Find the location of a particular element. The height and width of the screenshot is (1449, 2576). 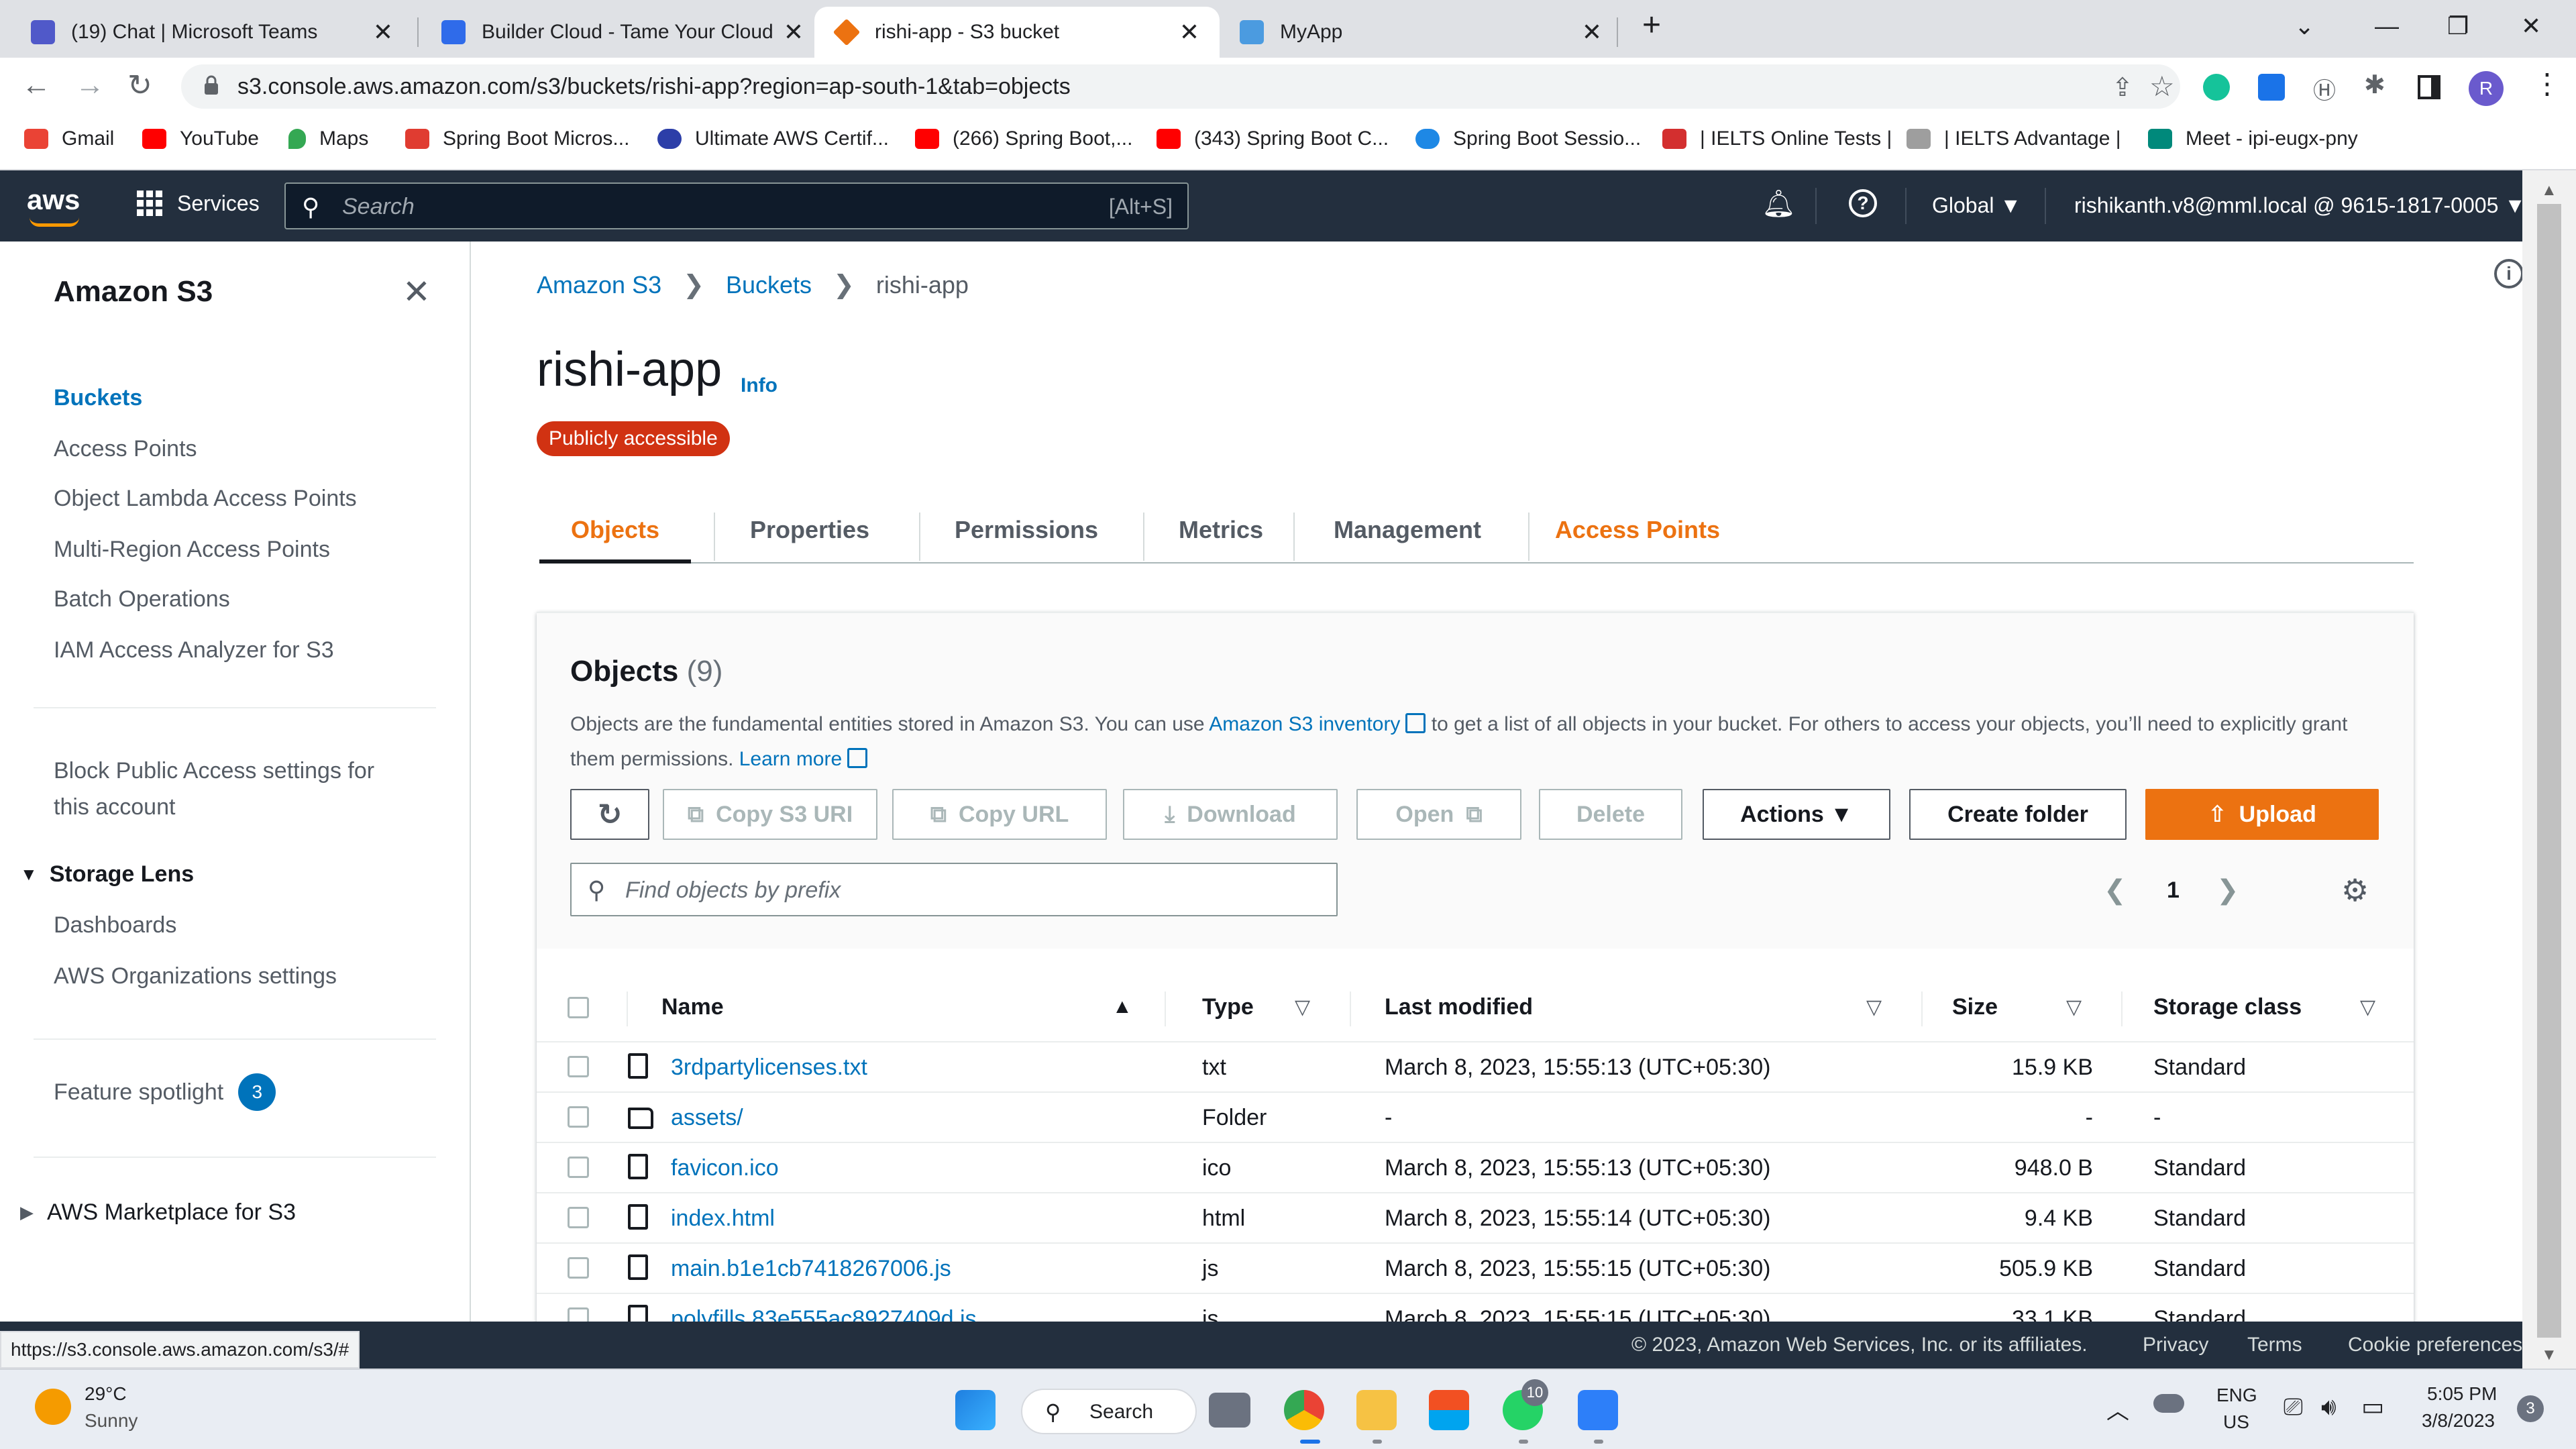

windows-start-icon is located at coordinates (975, 1410).